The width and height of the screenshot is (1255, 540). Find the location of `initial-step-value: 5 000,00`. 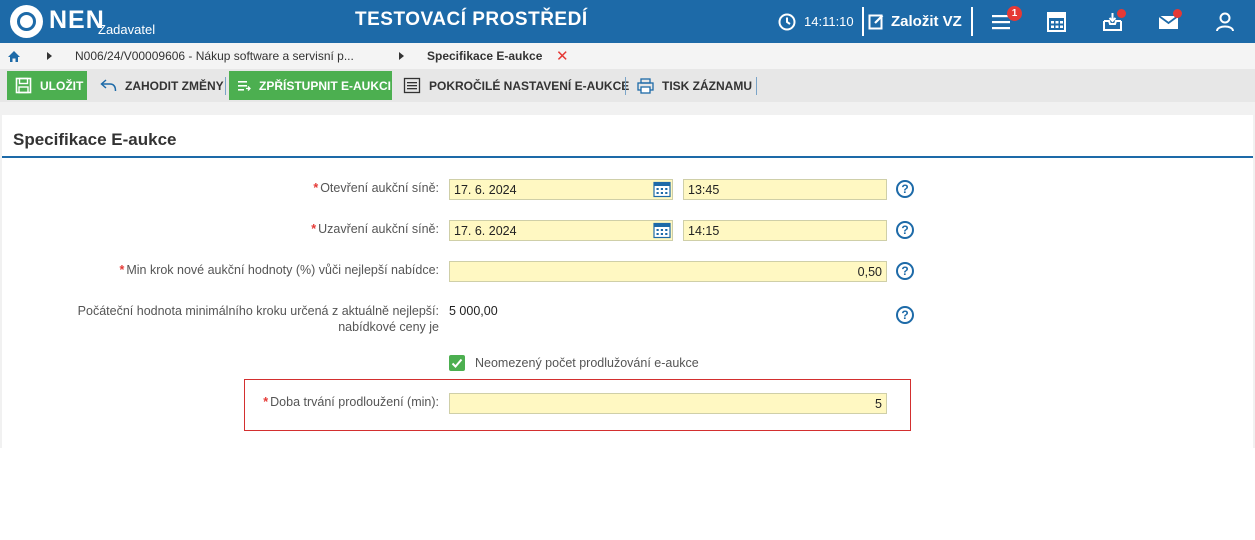

initial-step-value: 5 000,00 is located at coordinates (473, 311).